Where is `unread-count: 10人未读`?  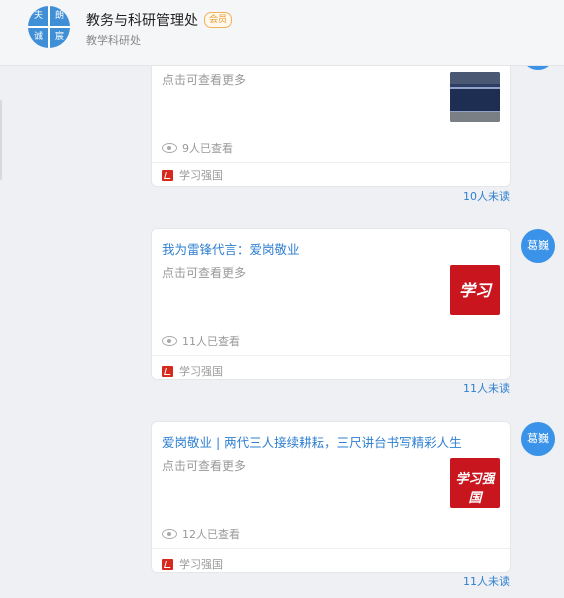
unread-count: 10人未读 is located at coordinates (486, 196).